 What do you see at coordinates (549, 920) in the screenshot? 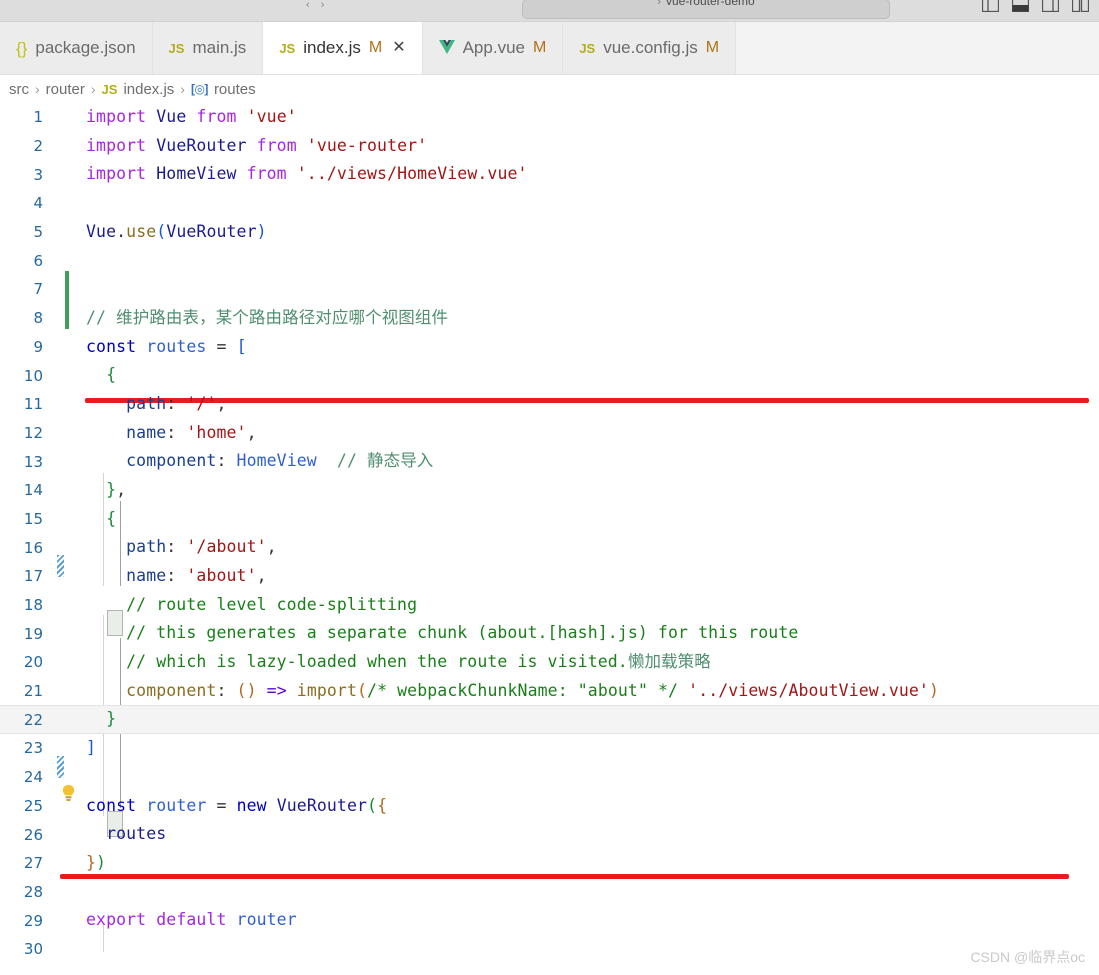
I see `code-line: 29 export default router` at bounding box center [549, 920].